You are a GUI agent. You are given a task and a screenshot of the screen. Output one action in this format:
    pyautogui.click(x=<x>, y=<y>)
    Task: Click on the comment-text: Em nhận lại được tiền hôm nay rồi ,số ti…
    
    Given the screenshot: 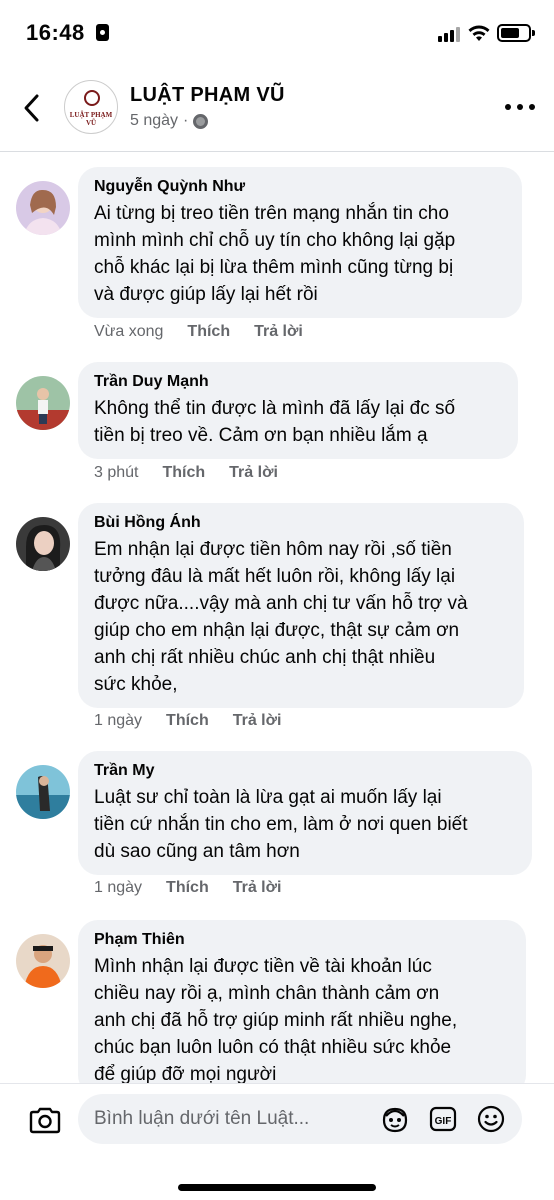 What is the action you would take?
    pyautogui.click(x=281, y=617)
    